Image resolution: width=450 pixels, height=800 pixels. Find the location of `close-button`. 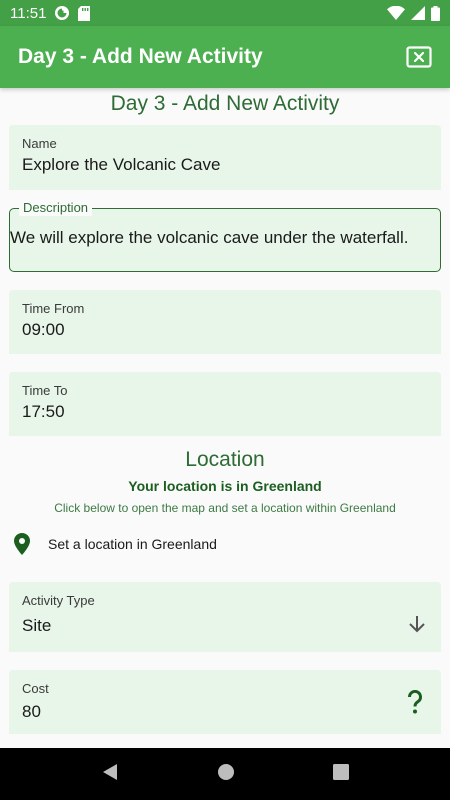

close-button is located at coordinates (419, 57).